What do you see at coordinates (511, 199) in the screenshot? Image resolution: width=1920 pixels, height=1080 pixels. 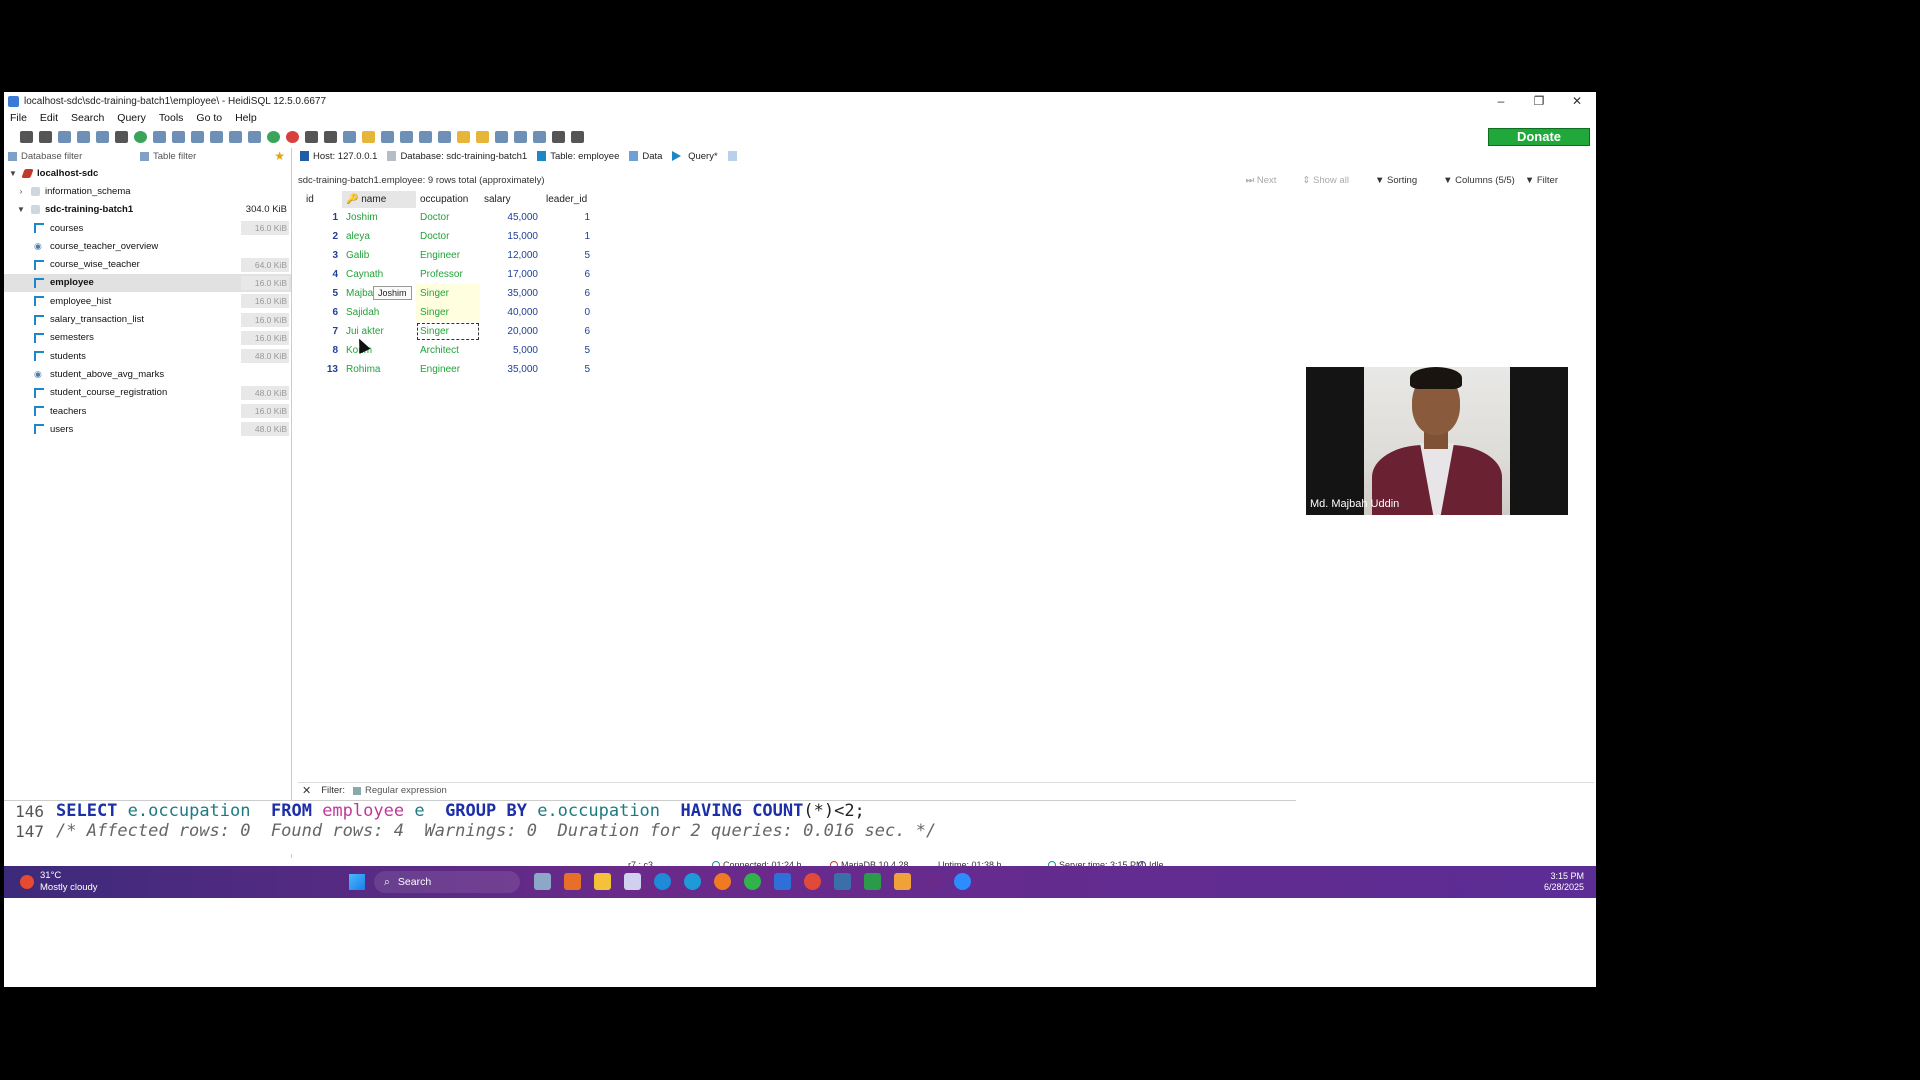 I see `column-header-salary: salary` at bounding box center [511, 199].